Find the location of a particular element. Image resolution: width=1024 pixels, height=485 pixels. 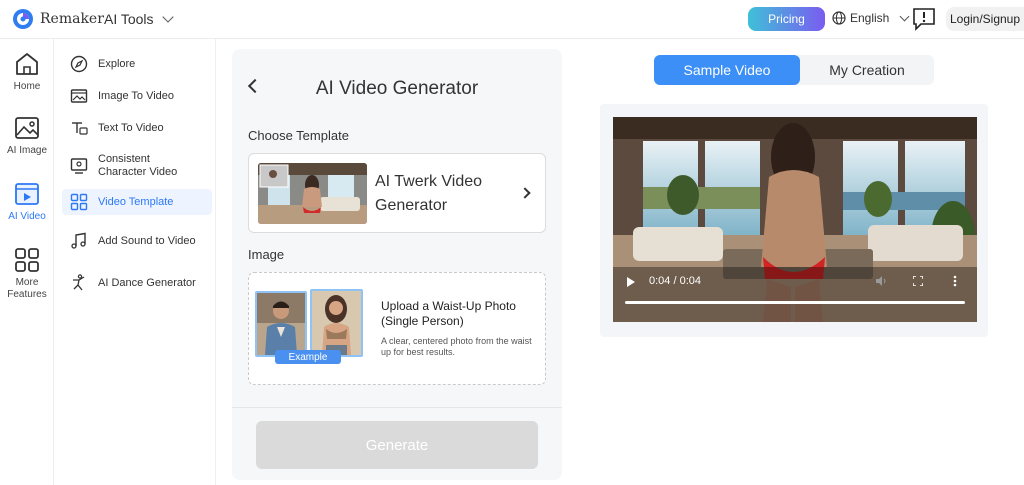

text-video-icon is located at coordinates (80, 128).